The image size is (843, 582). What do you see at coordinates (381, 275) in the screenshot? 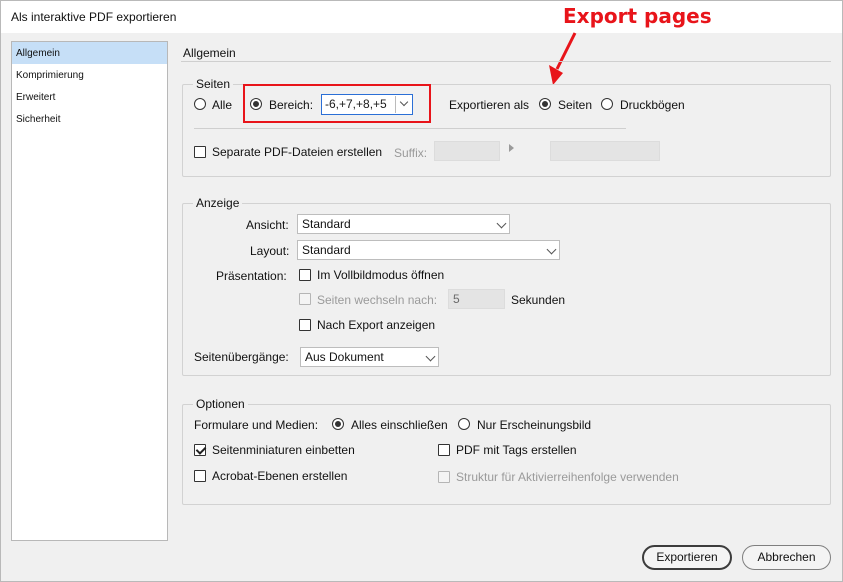
I see `fullscreen-label: Im Vollbildmodus öffnen` at bounding box center [381, 275].